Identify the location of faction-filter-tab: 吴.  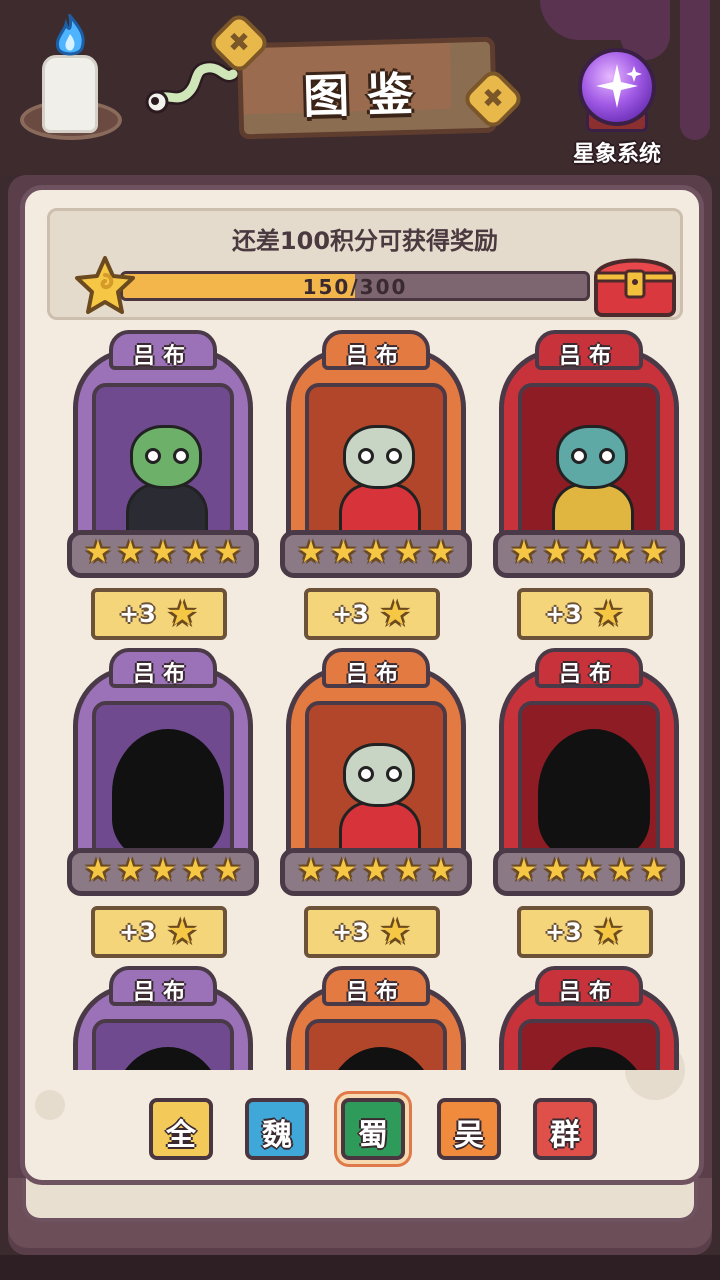
(469, 1129).